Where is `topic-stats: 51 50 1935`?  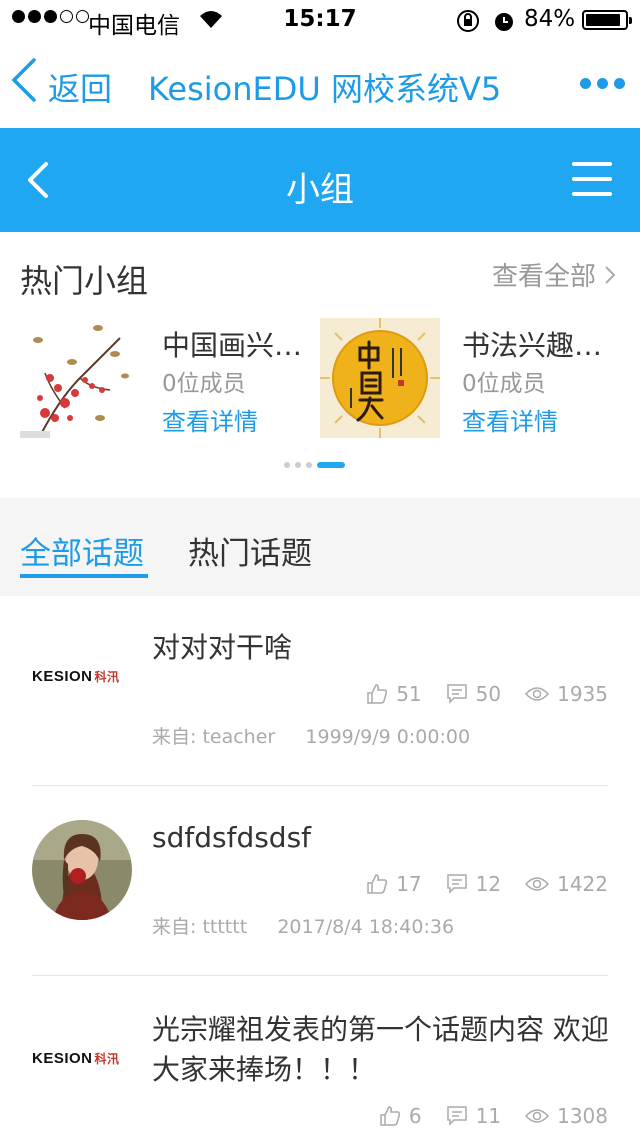 topic-stats: 51 50 1935 is located at coordinates (487, 694).